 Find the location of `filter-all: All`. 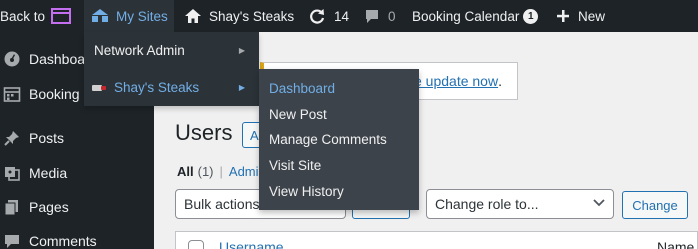

filter-all: All is located at coordinates (185, 171).